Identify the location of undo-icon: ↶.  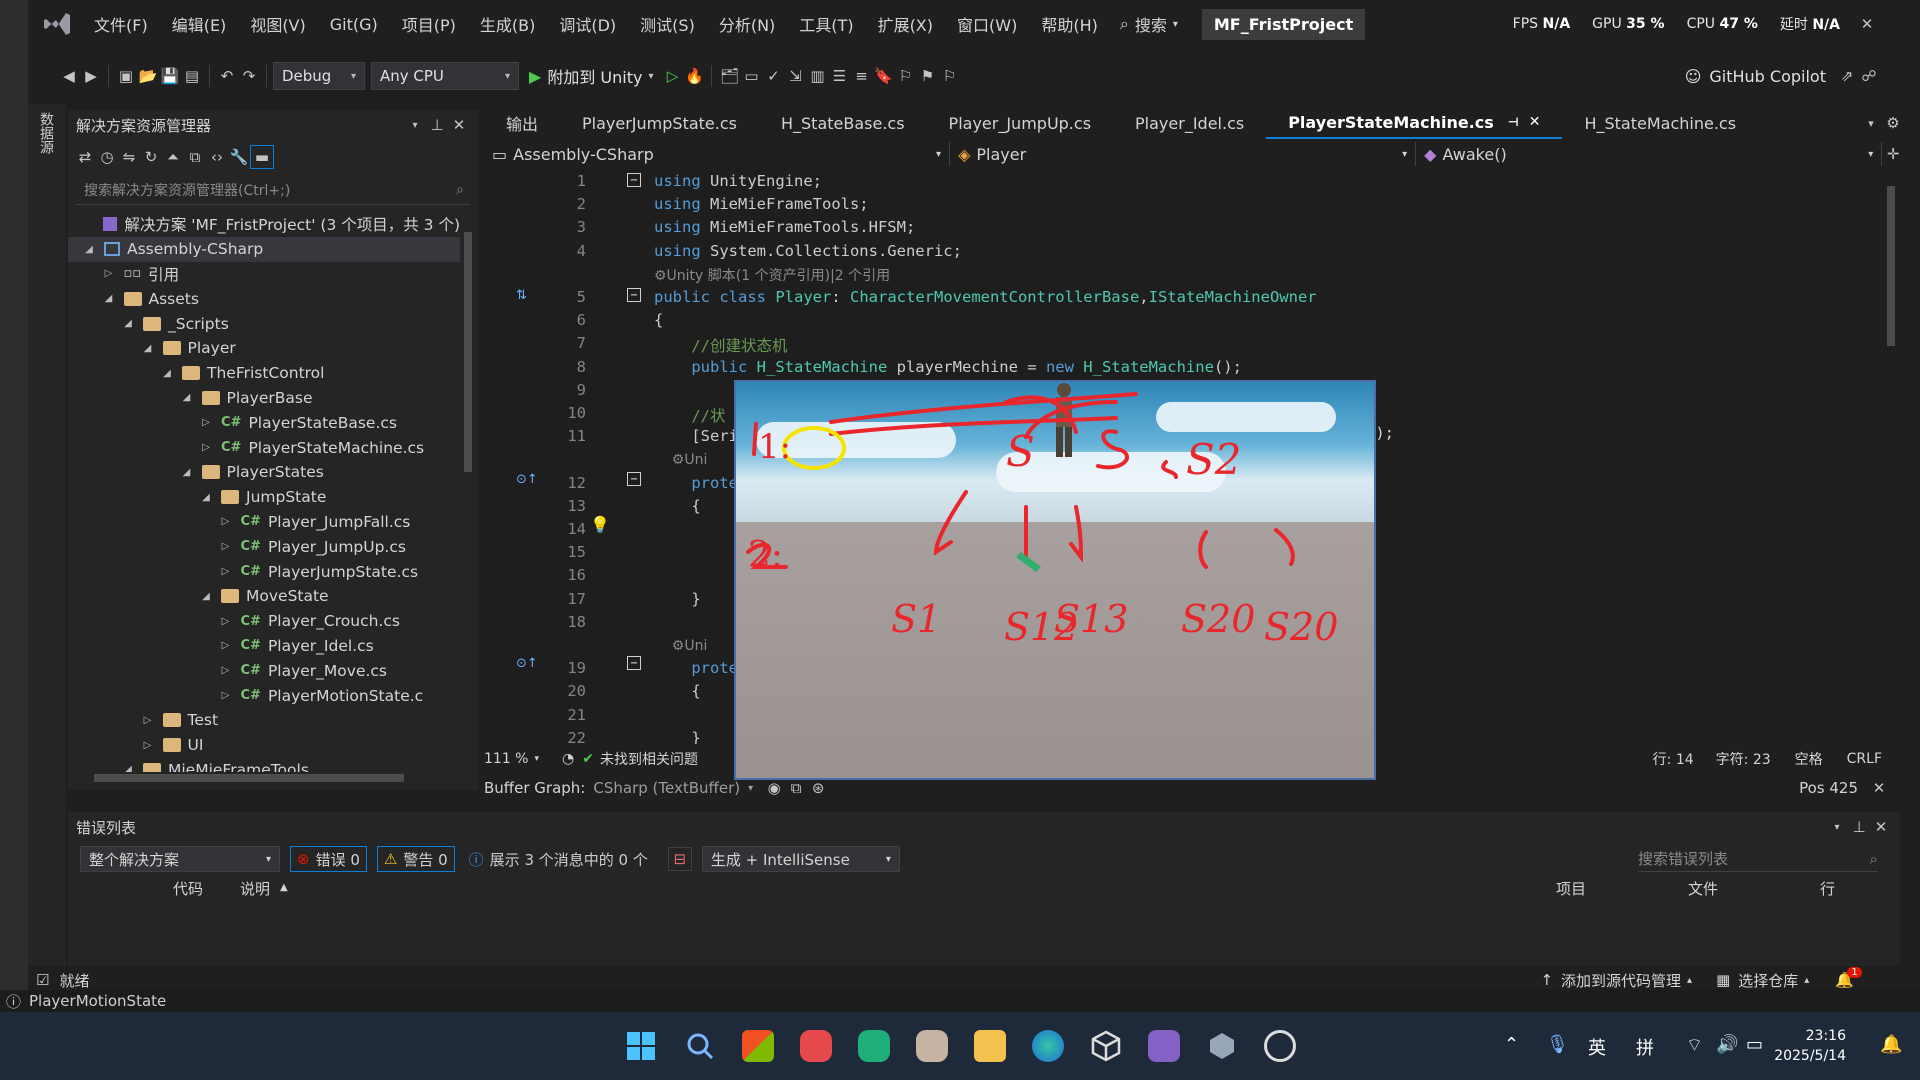
(227, 76).